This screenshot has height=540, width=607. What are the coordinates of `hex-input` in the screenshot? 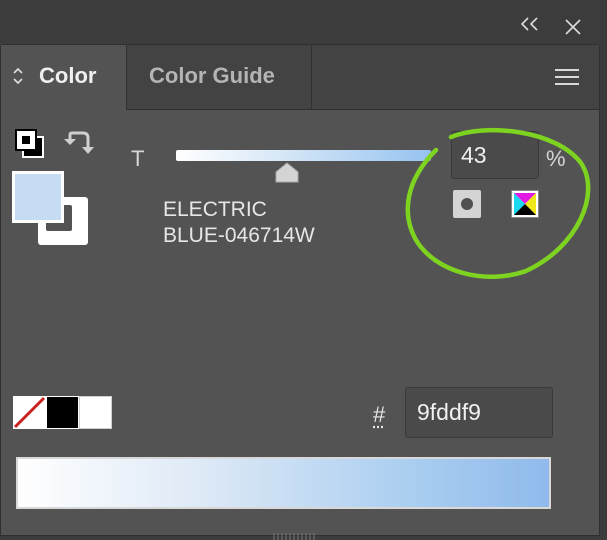 It's located at (479, 412).